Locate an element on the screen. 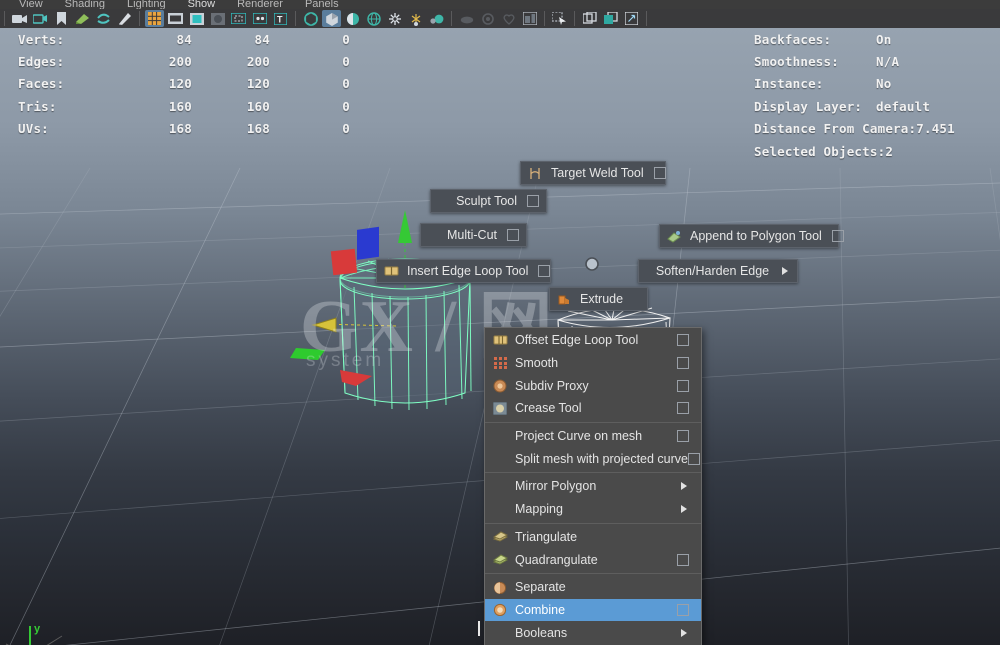 The height and width of the screenshot is (645, 1000). hud-value-visible: 84 is located at coordinates (262, 39).